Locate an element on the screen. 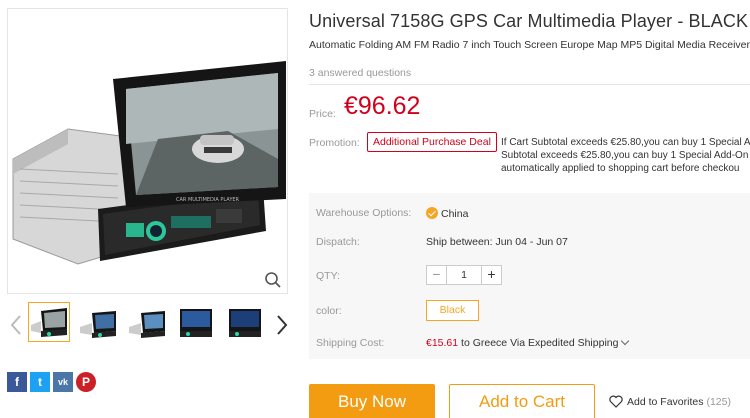  shipping-method: to Greece Via Expedited Shipping is located at coordinates (538, 343).